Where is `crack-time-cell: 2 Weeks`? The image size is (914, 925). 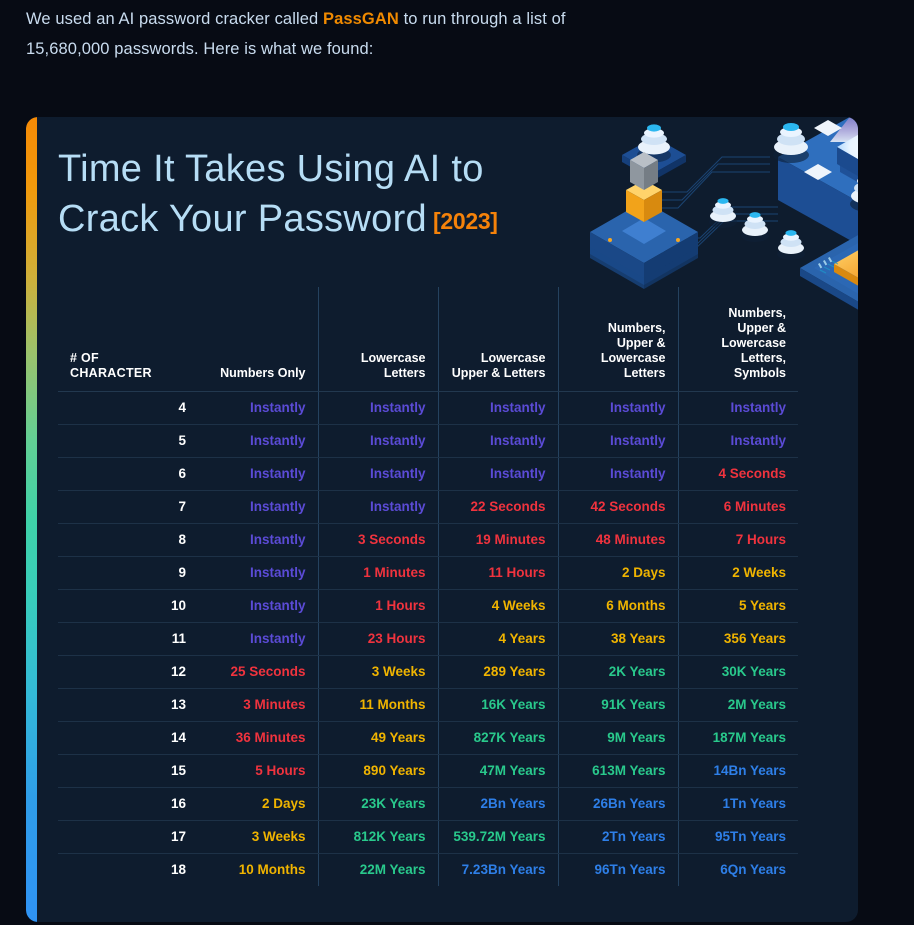 crack-time-cell: 2 Weeks is located at coordinates (738, 573).